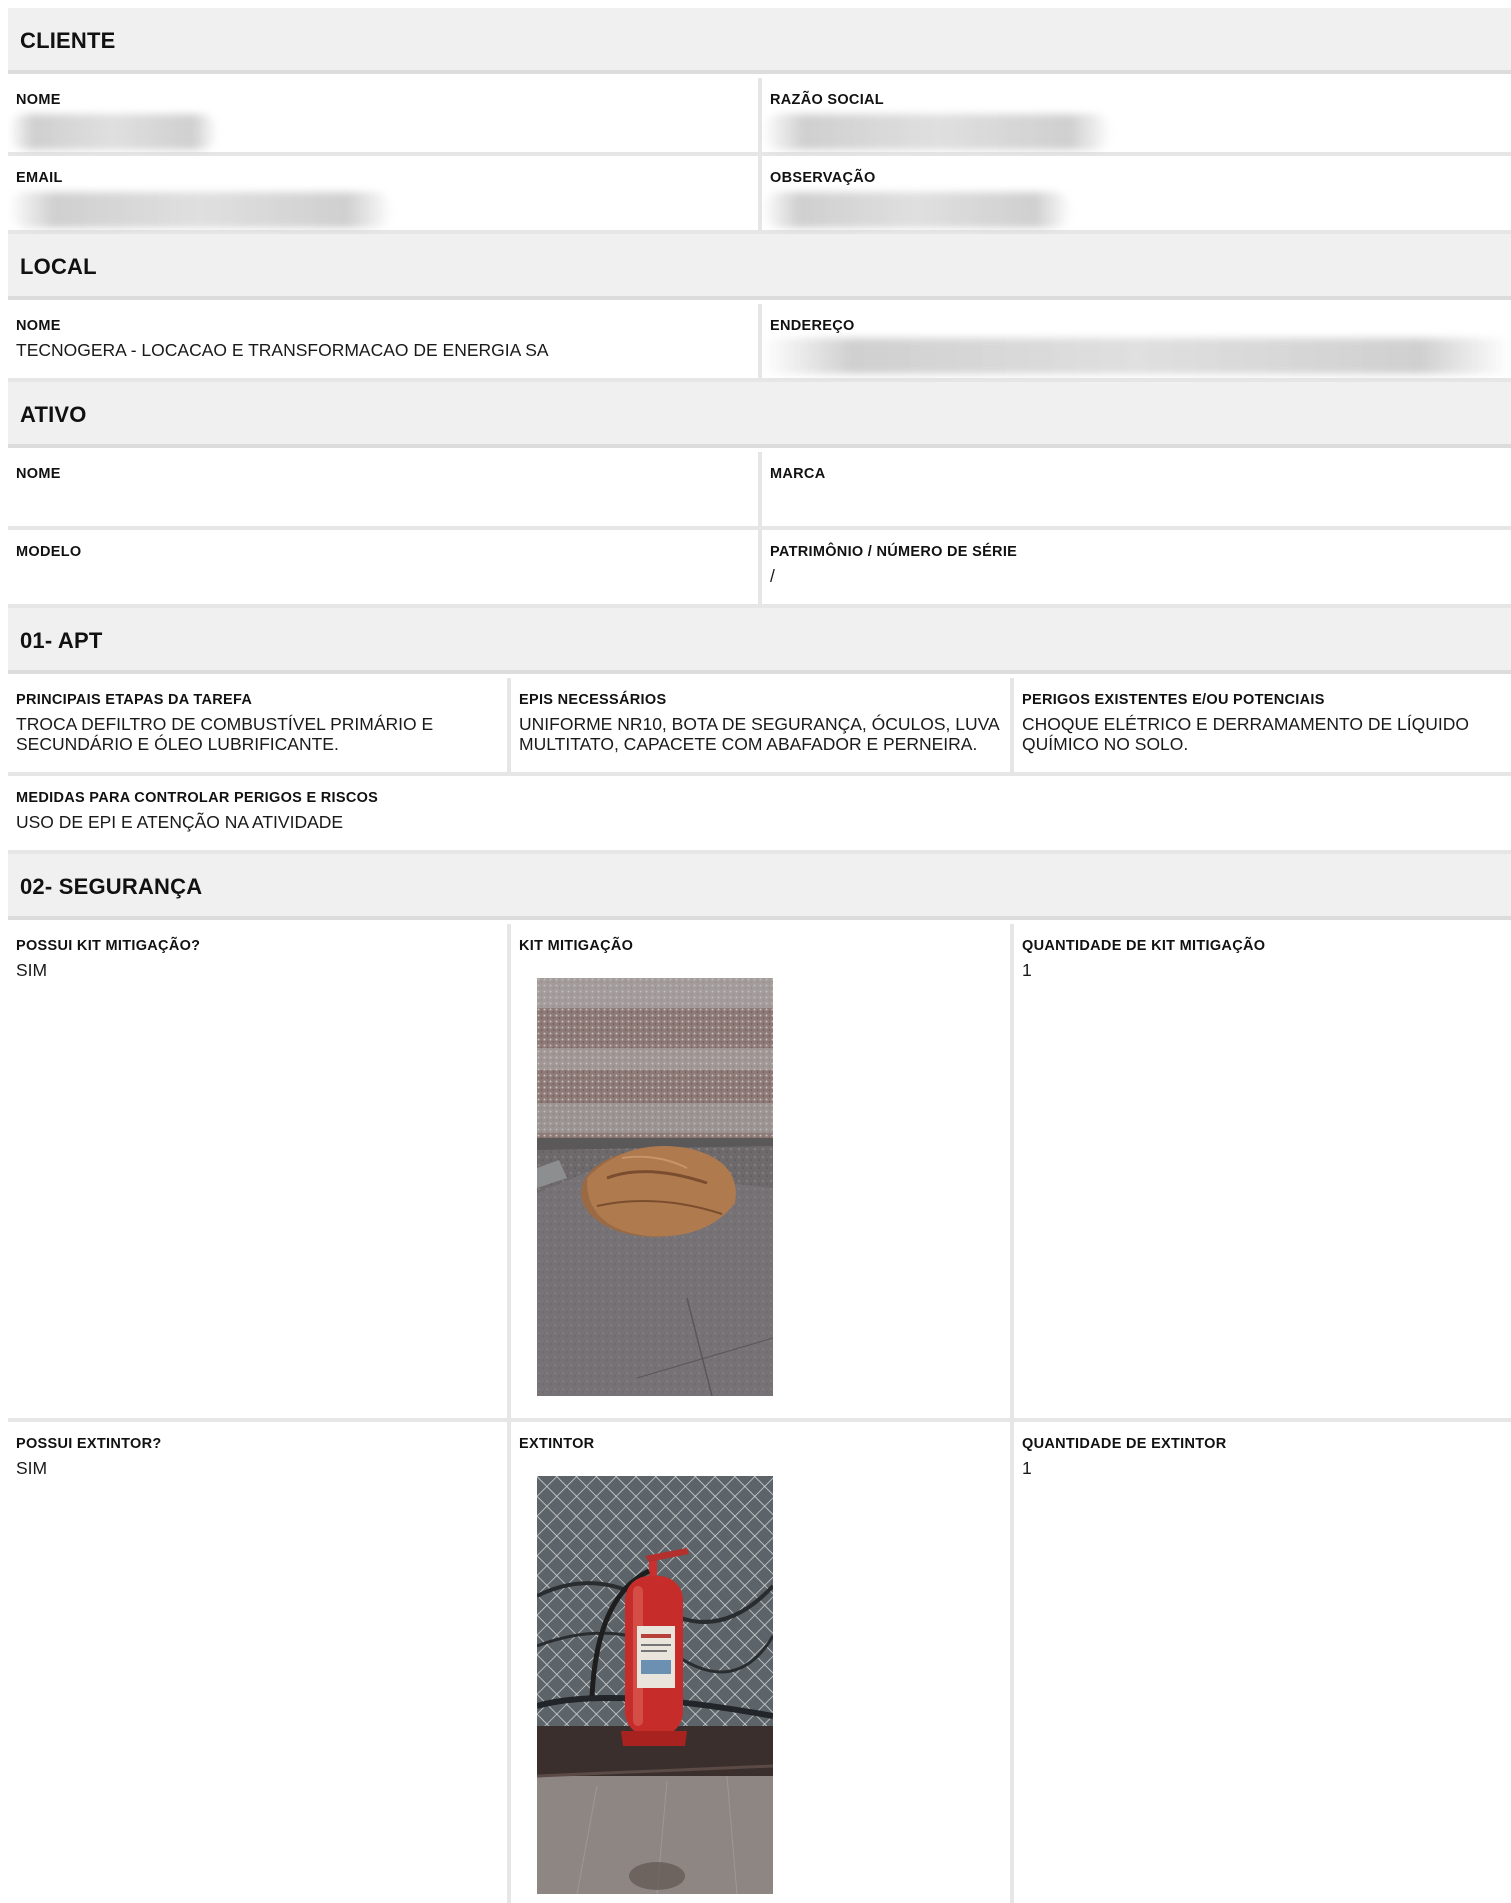 This screenshot has width=1511, height=1903. I want to click on field-label: MODELO, so click(49, 552).